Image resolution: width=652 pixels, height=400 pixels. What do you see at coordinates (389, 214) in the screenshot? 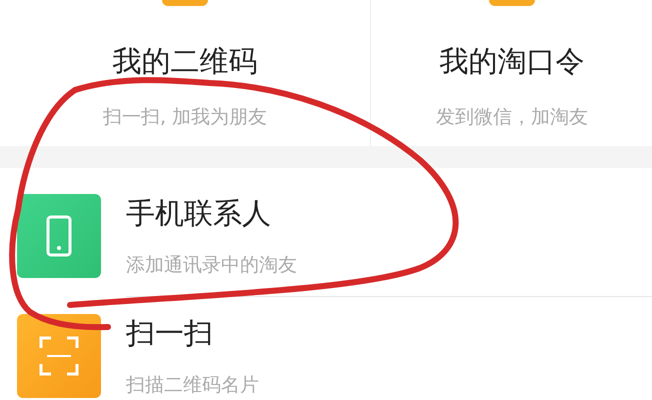
I see `row-title: 手机联系人` at bounding box center [389, 214].